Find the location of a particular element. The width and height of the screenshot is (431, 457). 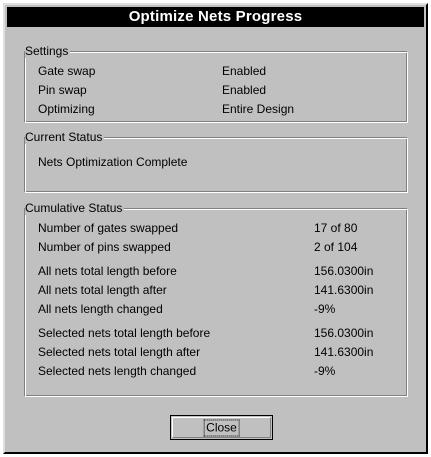

cumulative-status-group-label: Cumulative Status is located at coordinates (75, 208).